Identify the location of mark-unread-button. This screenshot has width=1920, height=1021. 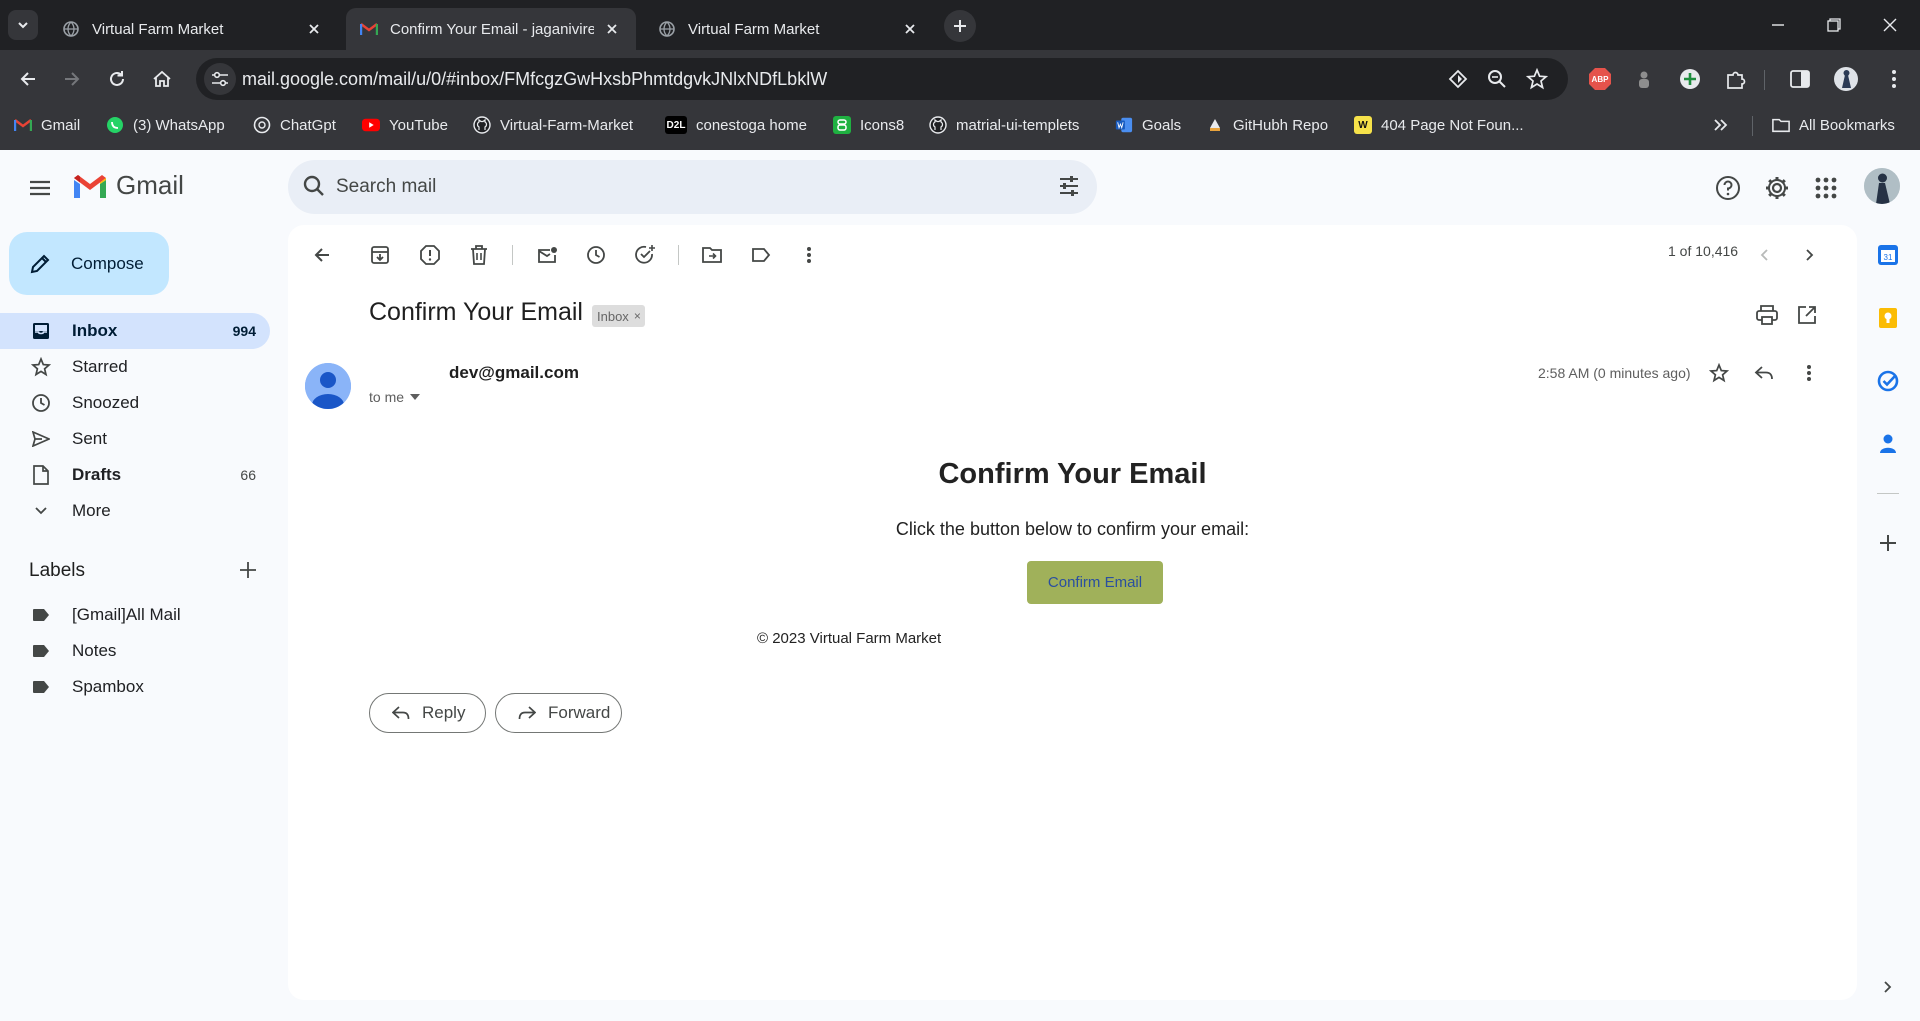
(547, 255).